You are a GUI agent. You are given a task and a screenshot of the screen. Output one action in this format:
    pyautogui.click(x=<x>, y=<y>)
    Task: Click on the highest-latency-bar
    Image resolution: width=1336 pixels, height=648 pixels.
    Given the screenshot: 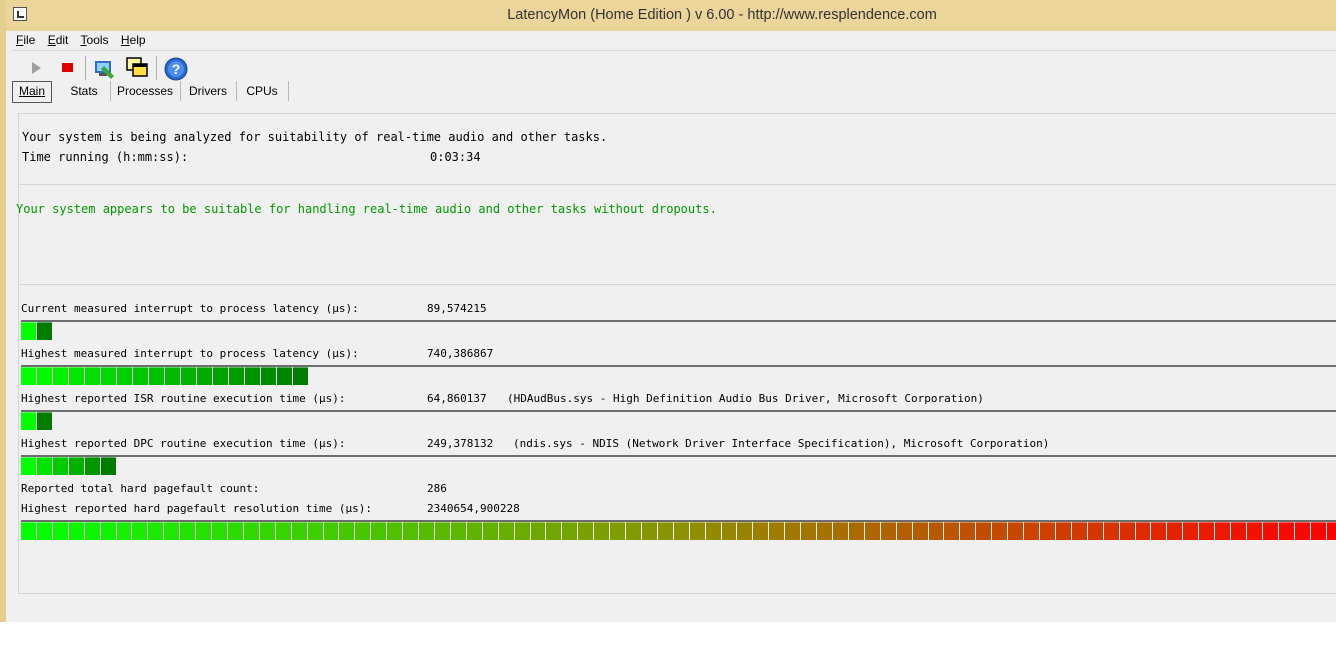 What is the action you would take?
    pyautogui.click(x=165, y=376)
    